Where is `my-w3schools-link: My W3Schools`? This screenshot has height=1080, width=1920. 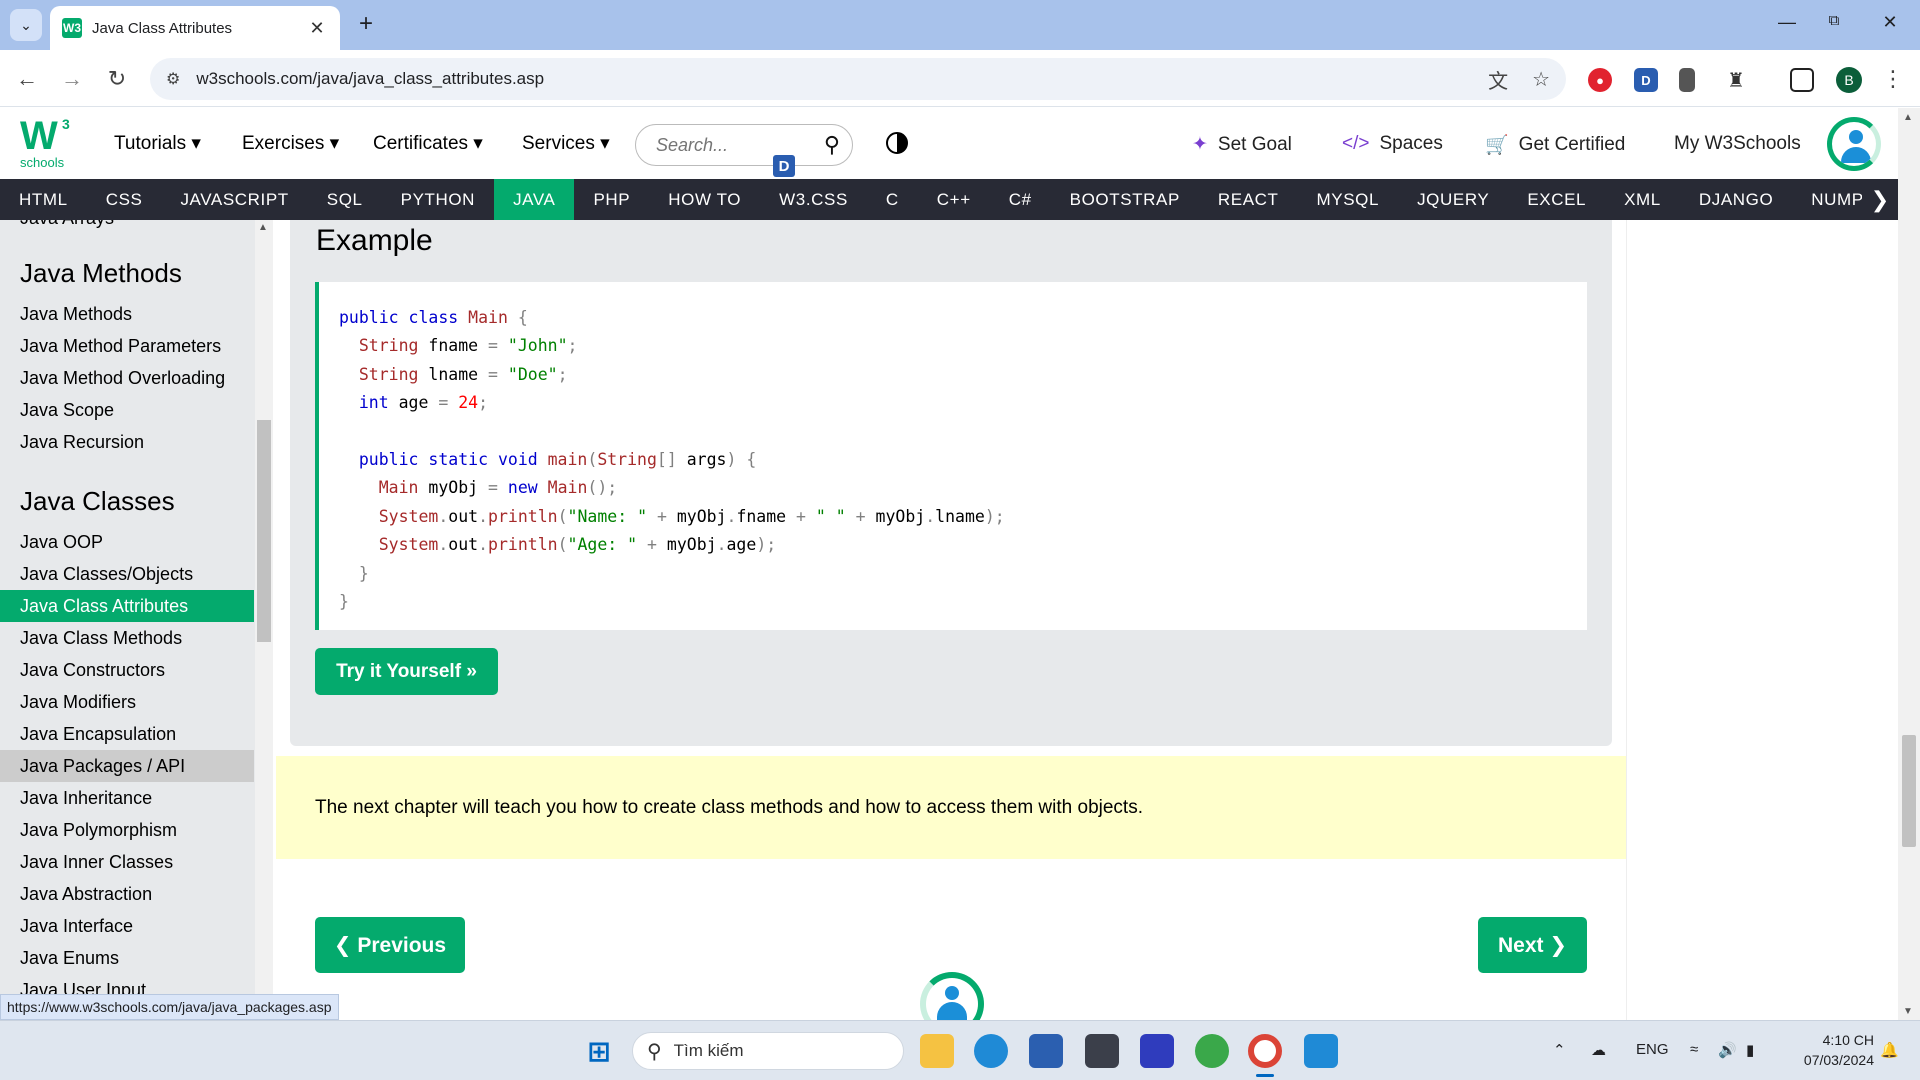
my-w3schools-link: My W3Schools is located at coordinates (1737, 144).